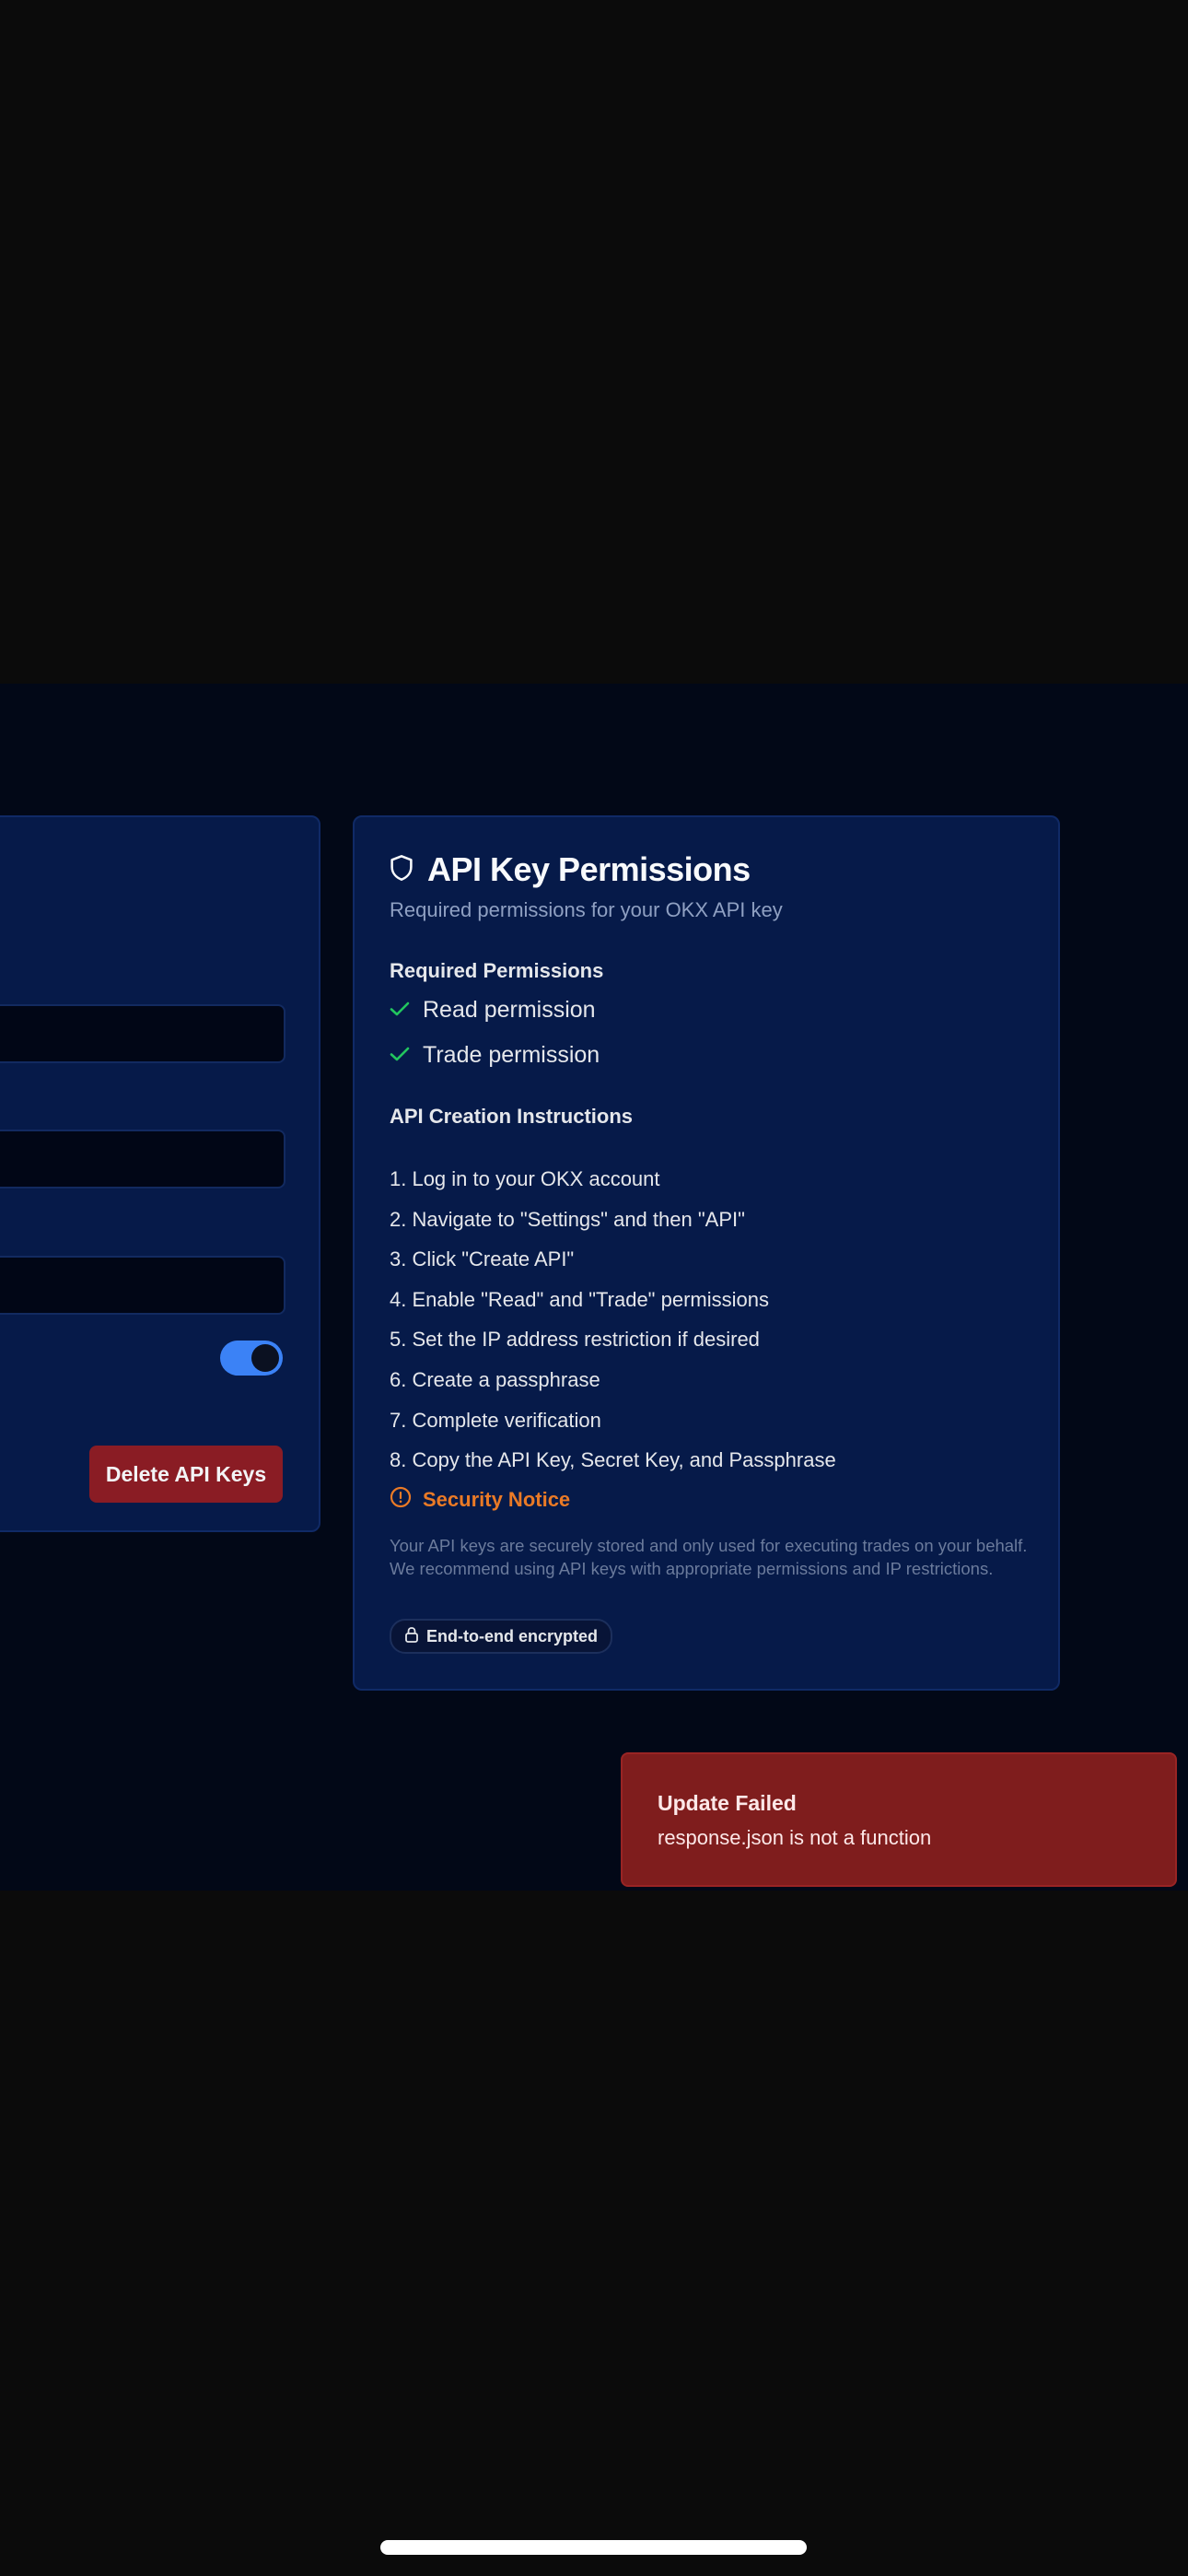 Image resolution: width=1188 pixels, height=2576 pixels. Describe the element at coordinates (512, 1635) in the screenshot. I see `badge-label: End-to-end encrypted` at that location.